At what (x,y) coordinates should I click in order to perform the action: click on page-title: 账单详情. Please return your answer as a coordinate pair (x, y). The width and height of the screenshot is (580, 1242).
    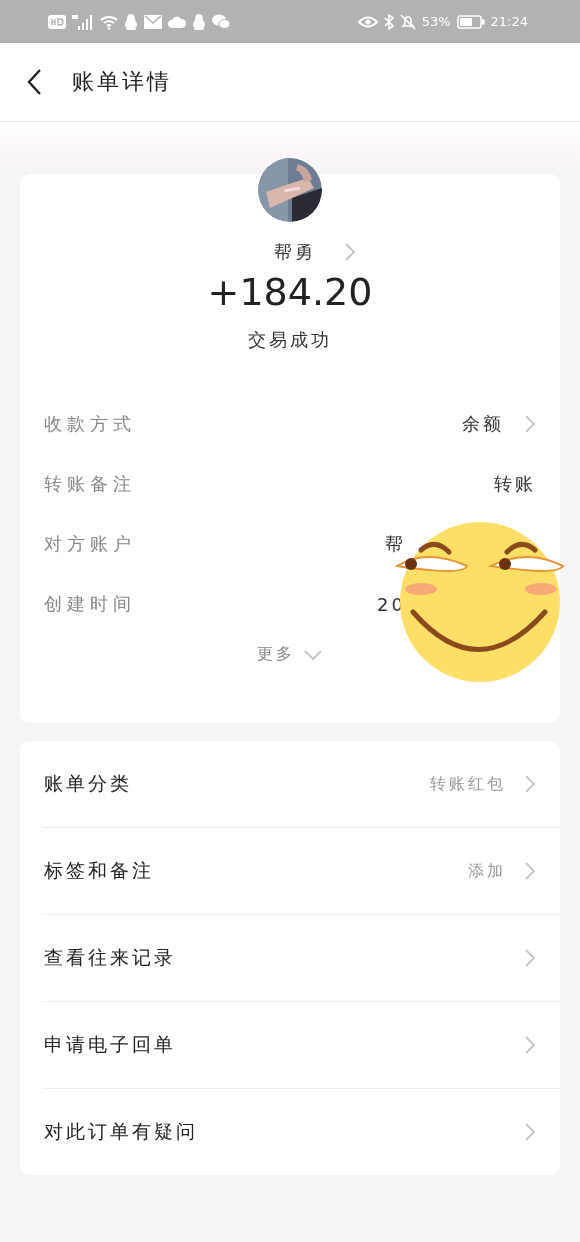
    Looking at the image, I should click on (122, 82).